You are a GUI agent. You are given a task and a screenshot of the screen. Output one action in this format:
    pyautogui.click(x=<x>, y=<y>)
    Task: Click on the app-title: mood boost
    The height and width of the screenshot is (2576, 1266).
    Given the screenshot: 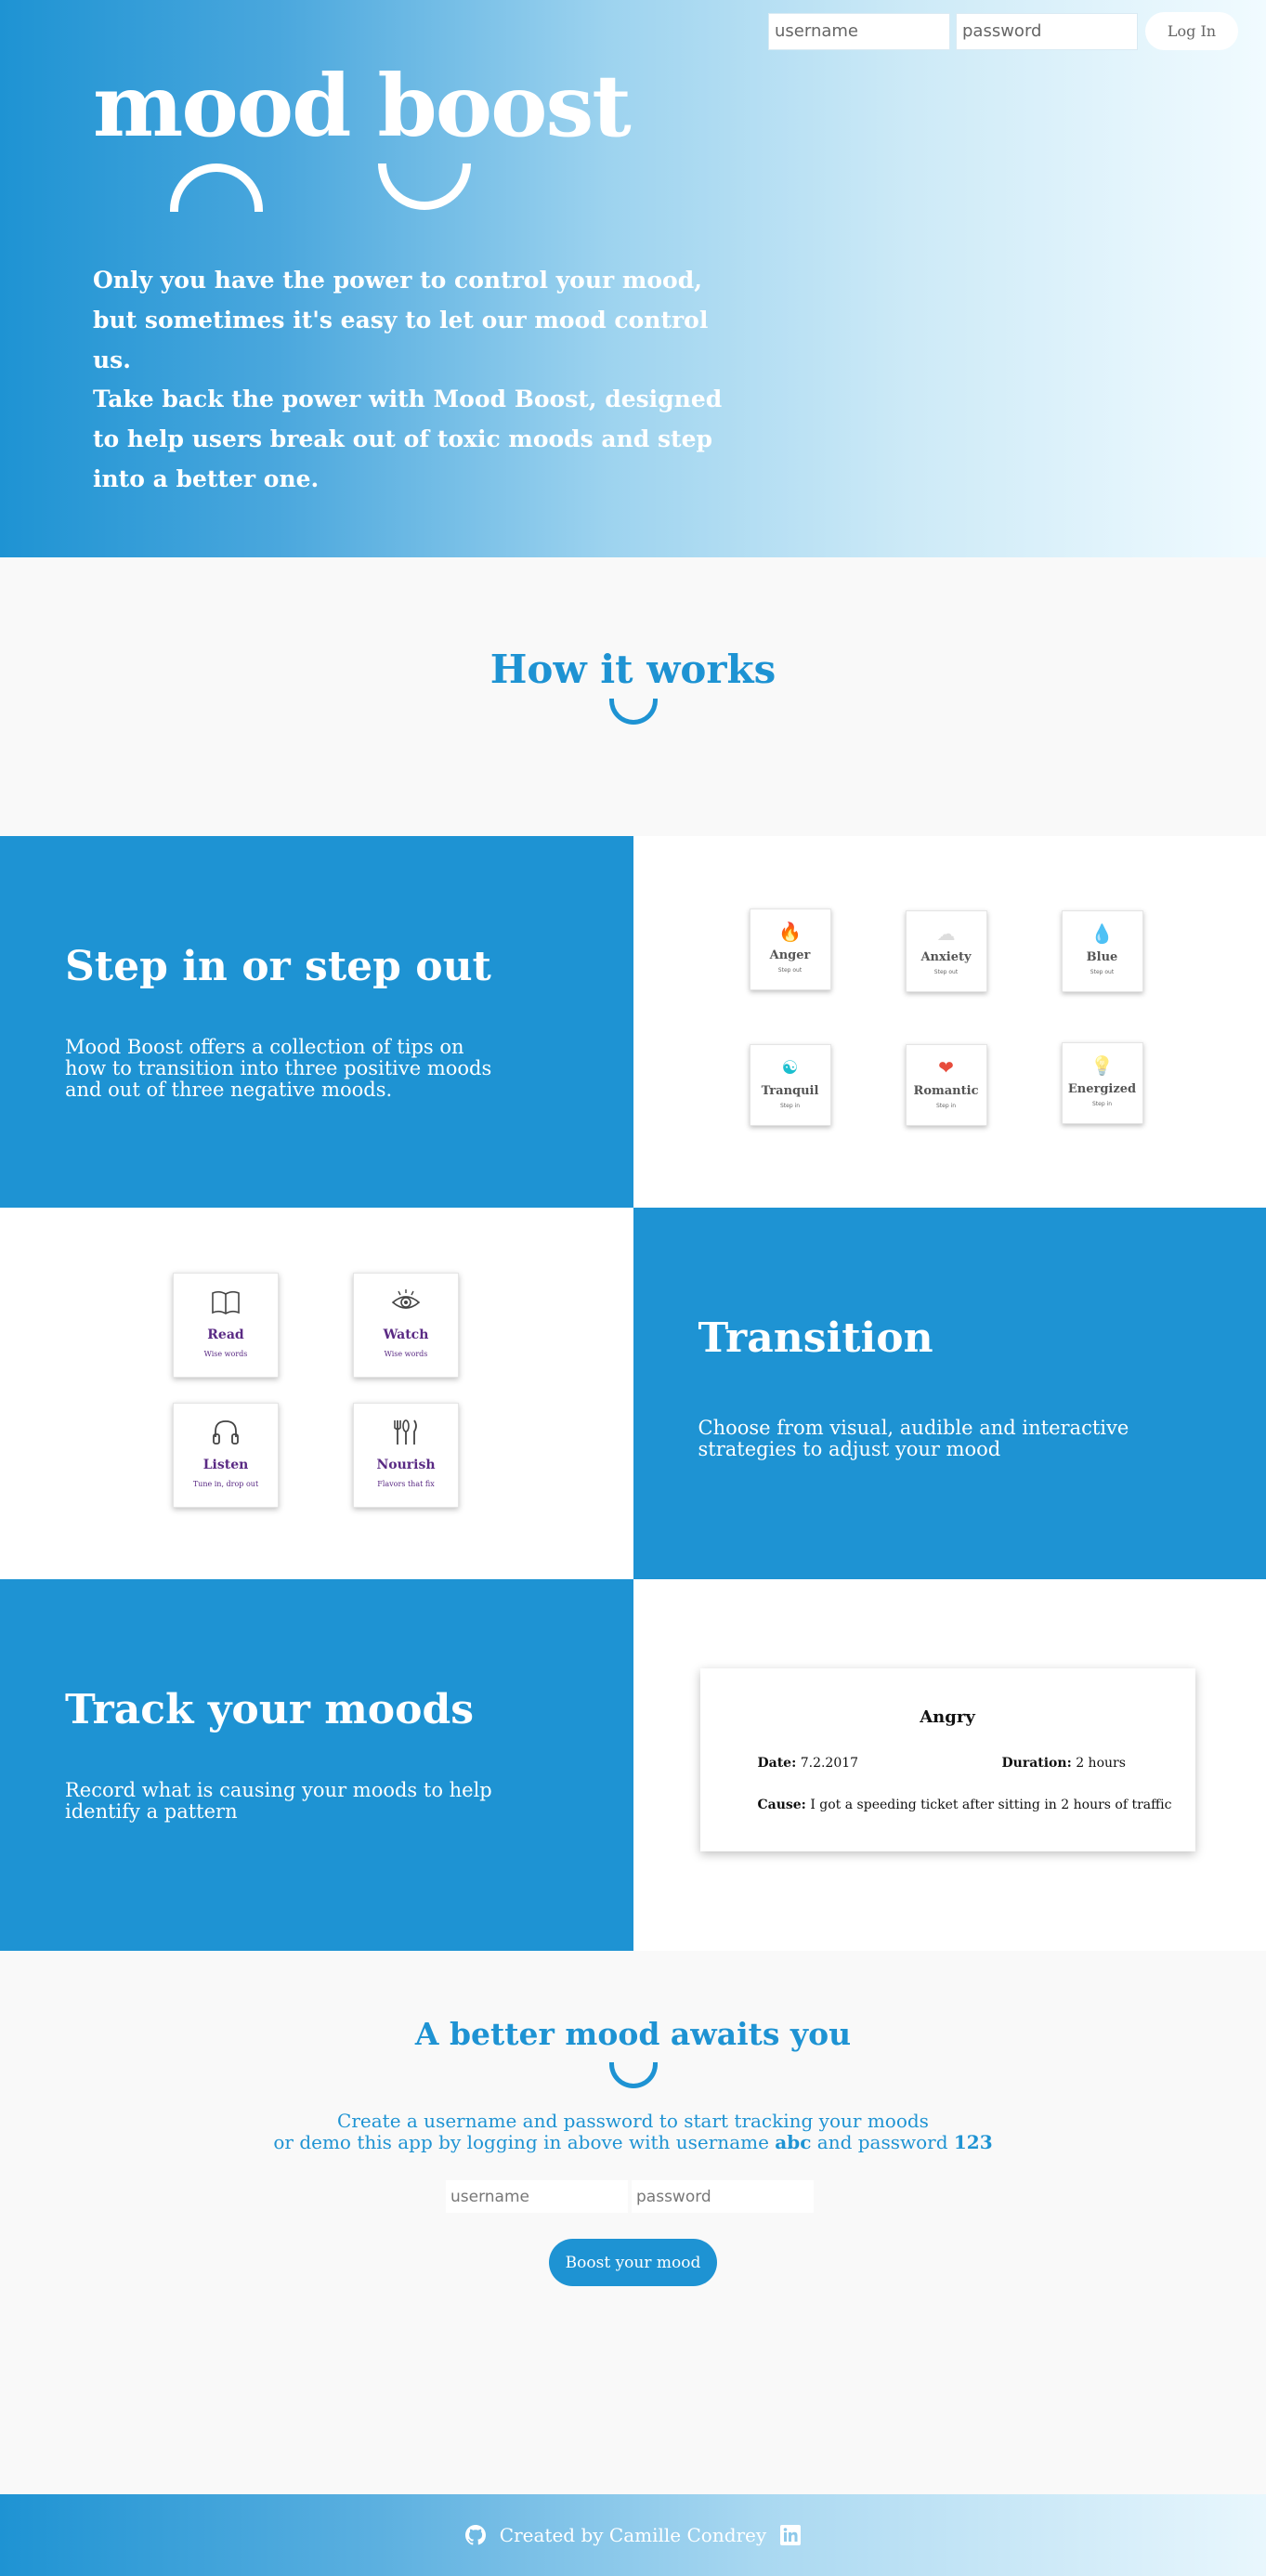 What is the action you would take?
    pyautogui.click(x=362, y=106)
    